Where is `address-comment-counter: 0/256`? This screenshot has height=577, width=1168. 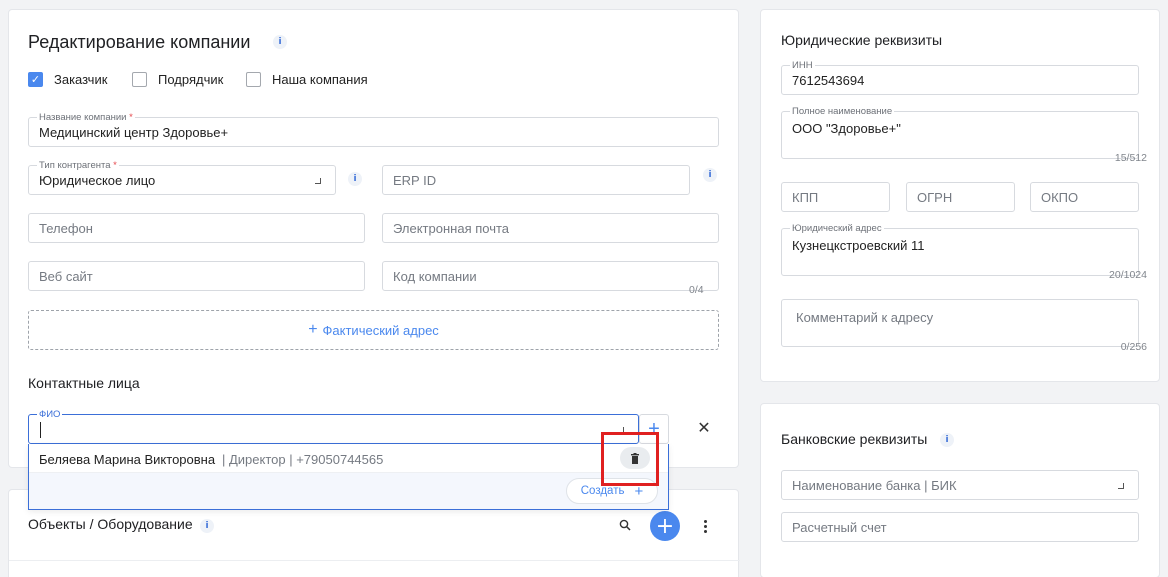
address-comment-counter: 0/256 is located at coordinates (1133, 347).